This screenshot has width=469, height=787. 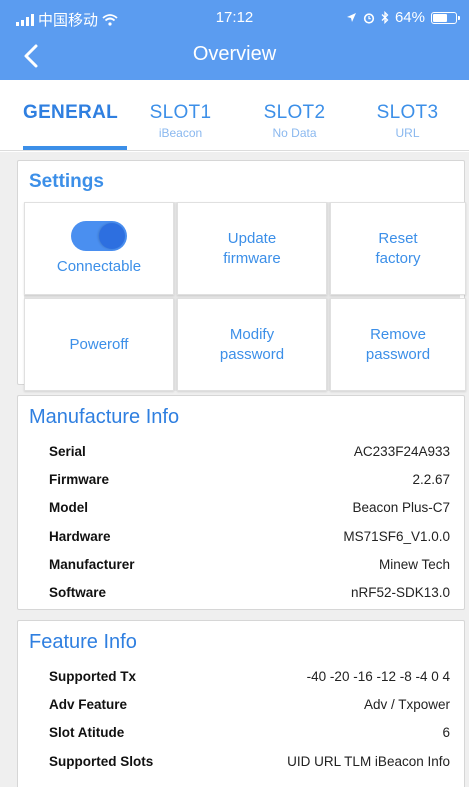 I want to click on info-row-manufacturer: Manufacturer Minew Tech, so click(x=241, y=564).